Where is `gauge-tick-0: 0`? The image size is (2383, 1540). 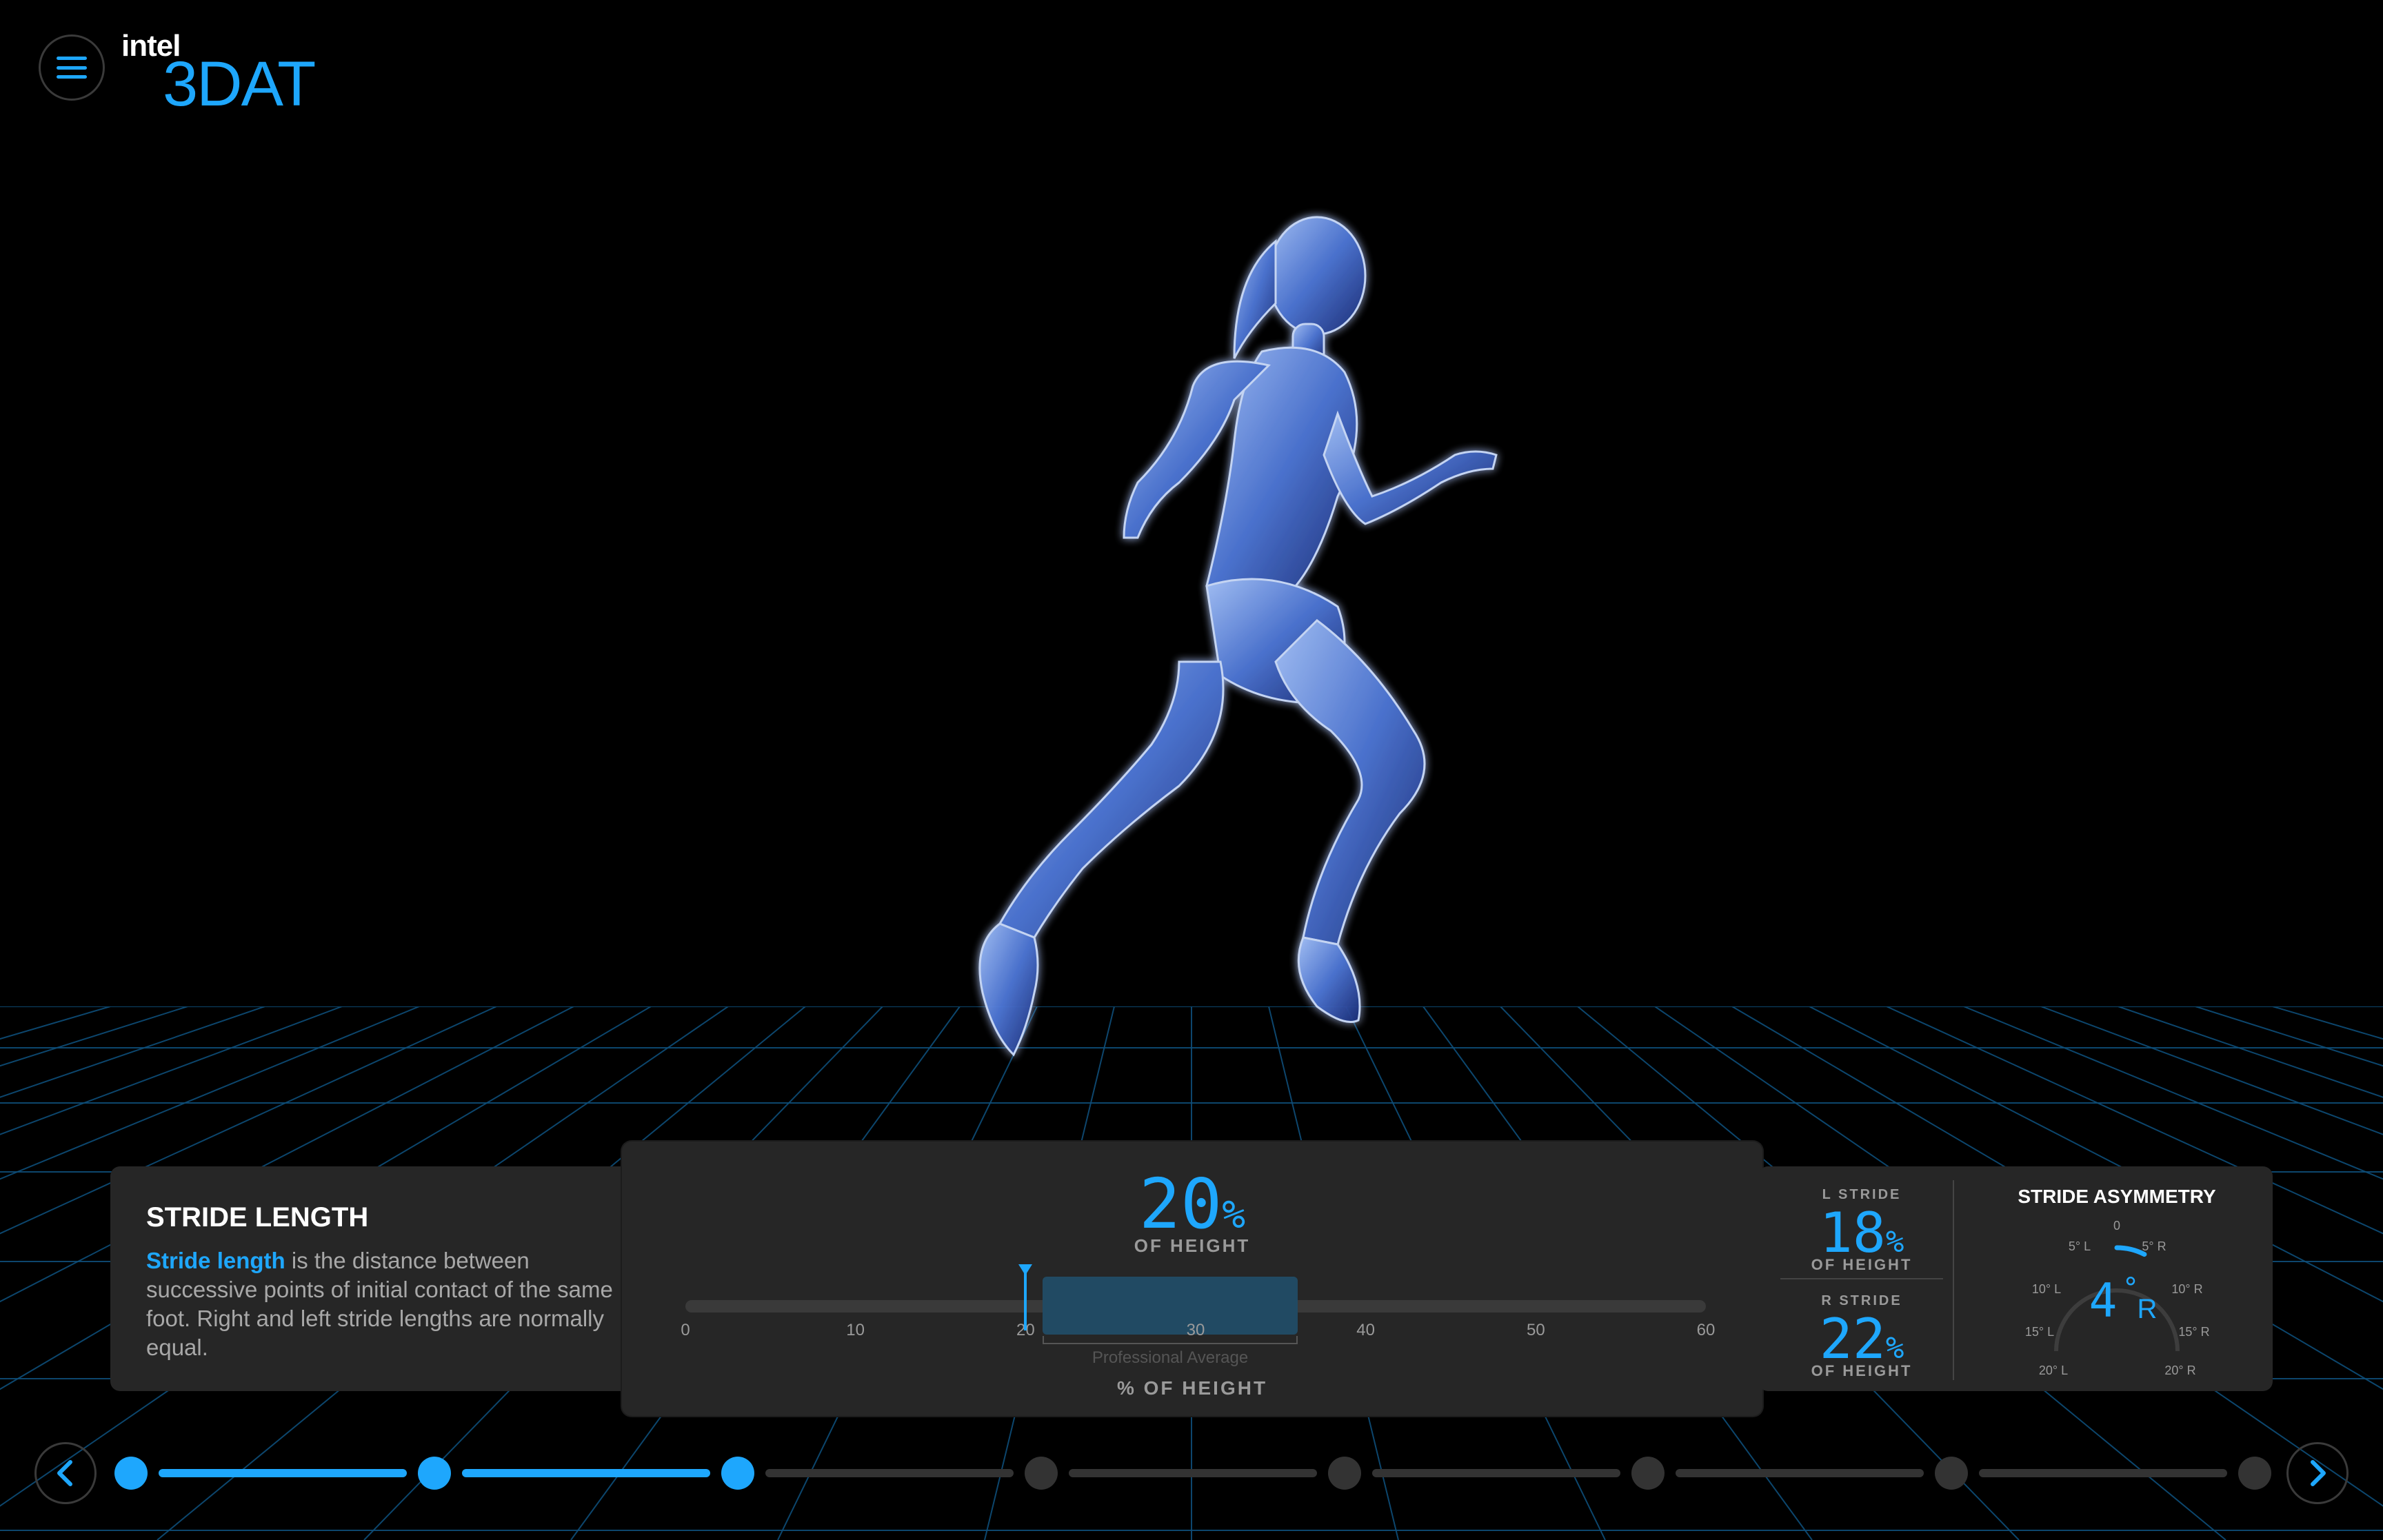 gauge-tick-0: 0 is located at coordinates (2116, 1226).